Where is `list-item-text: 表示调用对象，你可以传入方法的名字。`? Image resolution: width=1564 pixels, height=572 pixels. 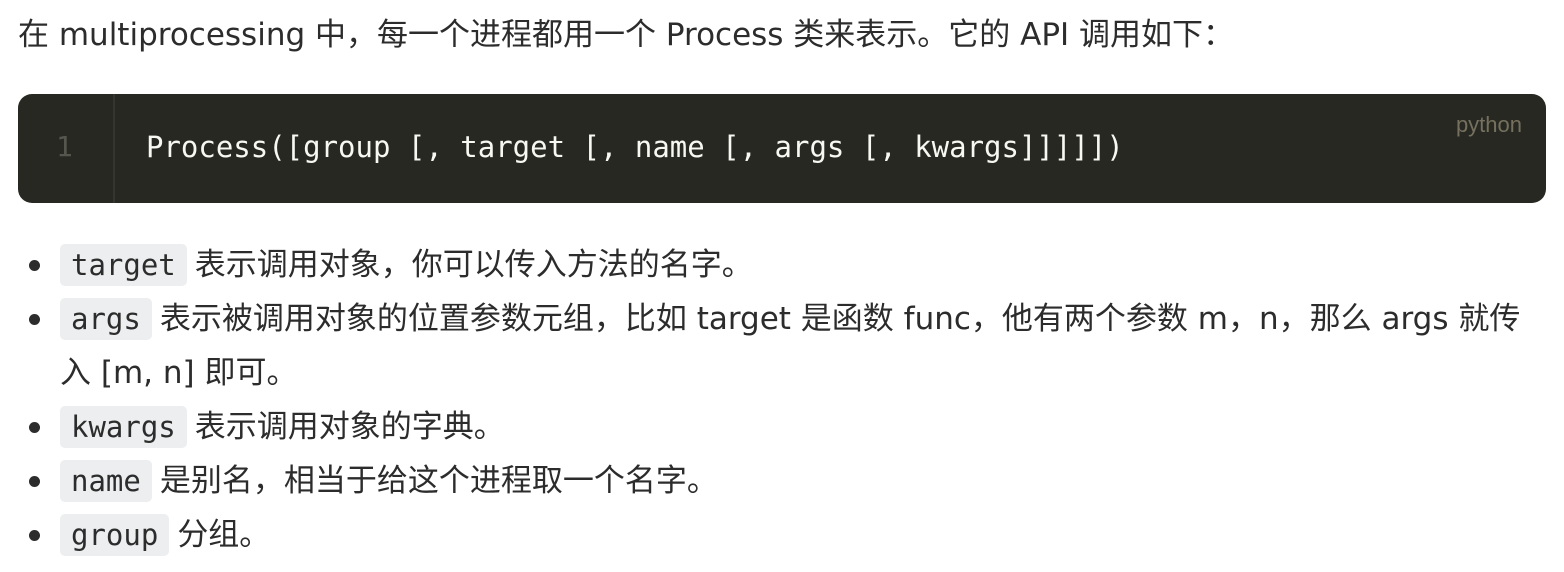
list-item-text: 表示调用对象，你可以传入方法的名字。 is located at coordinates (473, 265).